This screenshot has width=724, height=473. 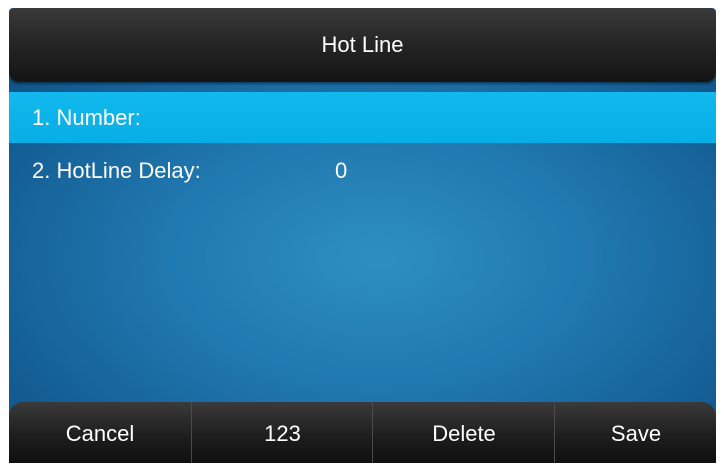 I want to click on softkey-bar: Cancel 123 Delete Save, so click(x=362, y=432).